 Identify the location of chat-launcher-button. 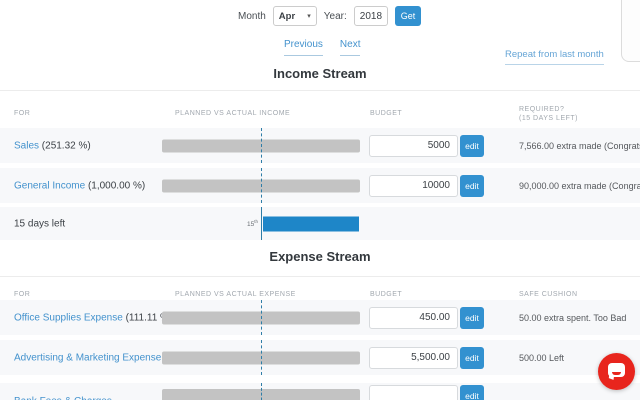
(616, 371).